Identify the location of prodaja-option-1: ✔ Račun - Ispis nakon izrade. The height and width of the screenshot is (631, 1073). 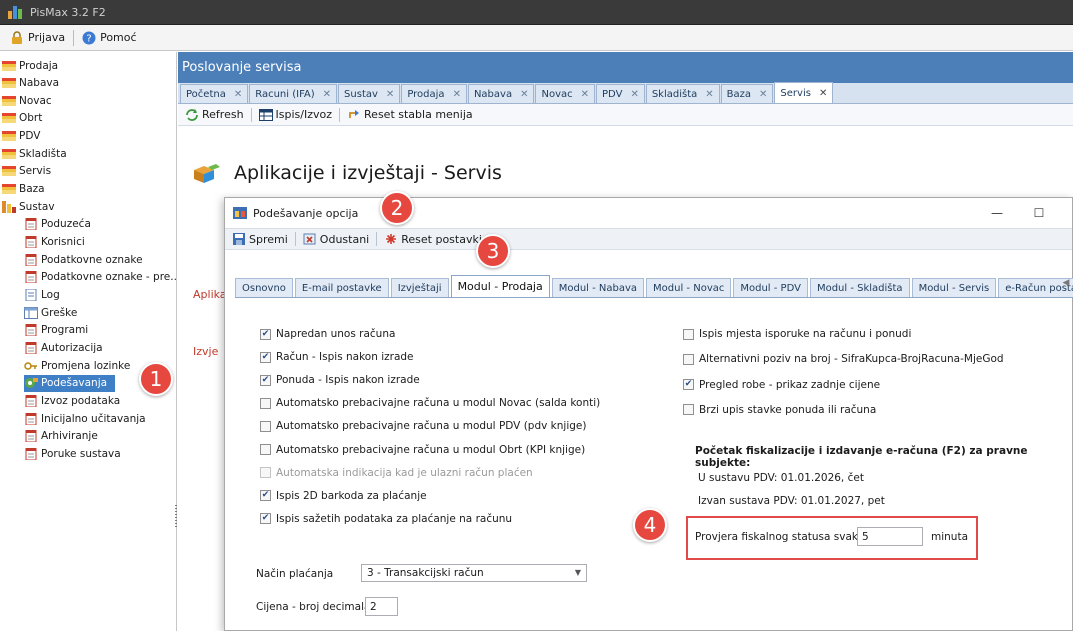
(337, 357).